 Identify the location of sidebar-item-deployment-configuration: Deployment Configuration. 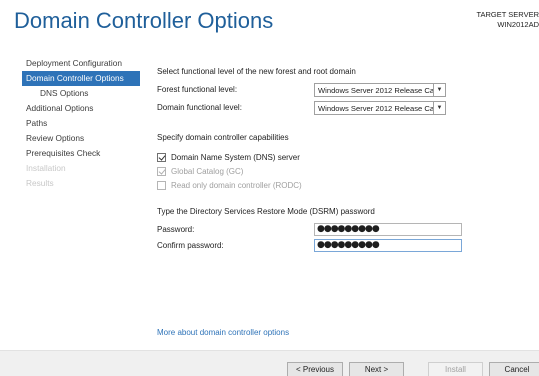
(70, 63).